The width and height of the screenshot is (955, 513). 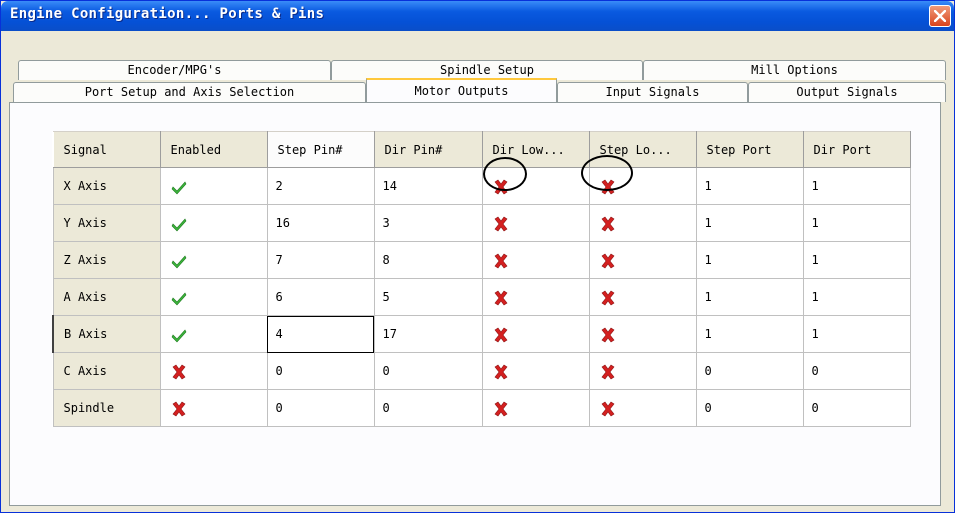 I want to click on tab-label: Port Setup and Axis Selection, so click(x=189, y=92).